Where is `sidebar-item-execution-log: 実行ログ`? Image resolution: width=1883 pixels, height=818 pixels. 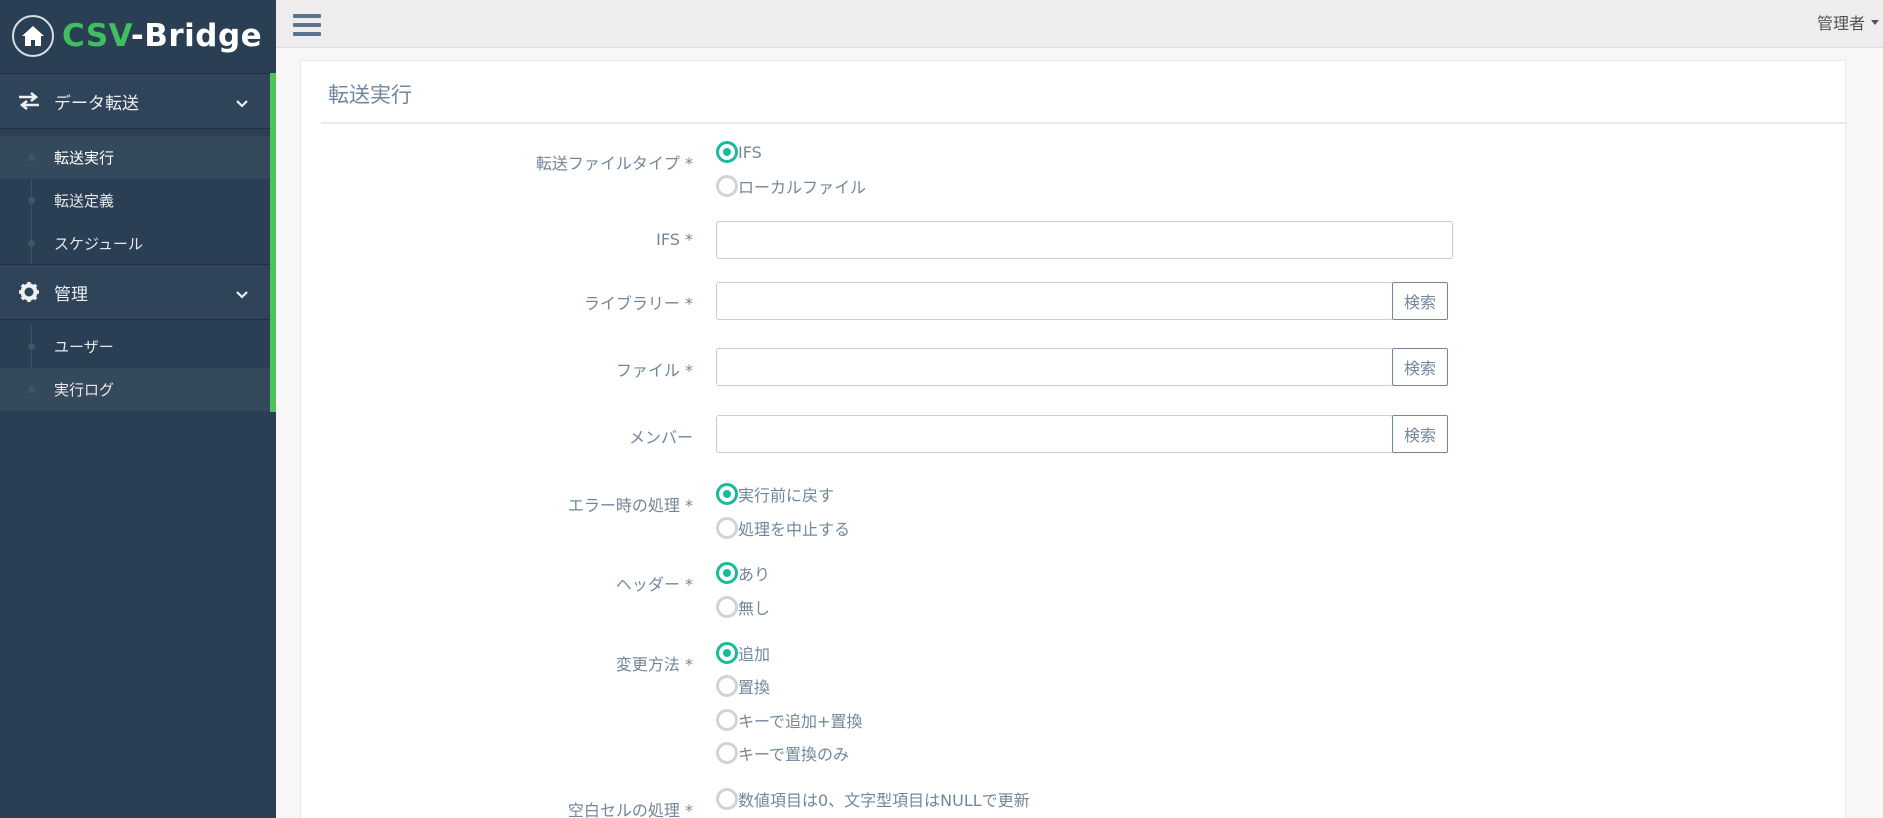
sidebar-item-execution-log: 実行ログ is located at coordinates (135, 389).